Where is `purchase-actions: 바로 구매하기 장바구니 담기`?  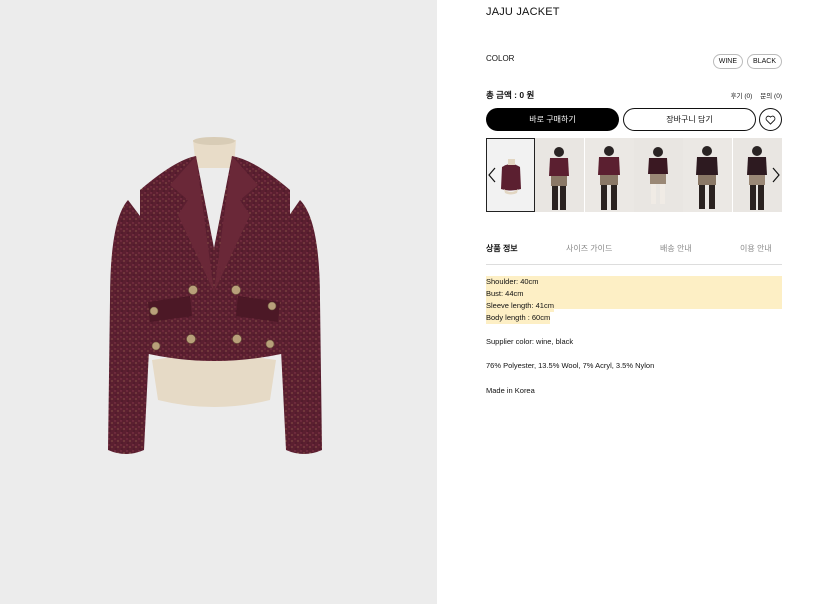 purchase-actions: 바로 구매하기 장바구니 담기 is located at coordinates (634, 119).